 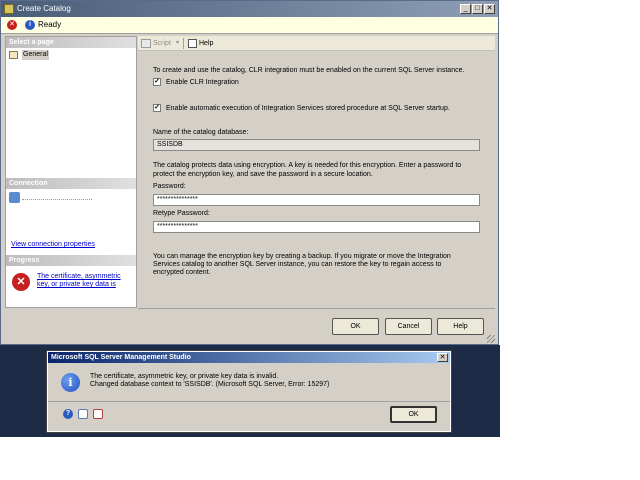 I want to click on status-text: Ready, so click(x=50, y=24).